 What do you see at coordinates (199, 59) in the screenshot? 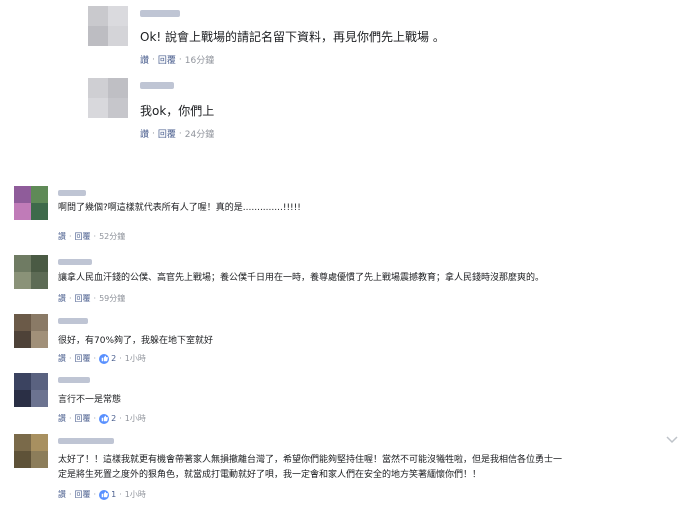
I see `timestamp: 16分鐘` at bounding box center [199, 59].